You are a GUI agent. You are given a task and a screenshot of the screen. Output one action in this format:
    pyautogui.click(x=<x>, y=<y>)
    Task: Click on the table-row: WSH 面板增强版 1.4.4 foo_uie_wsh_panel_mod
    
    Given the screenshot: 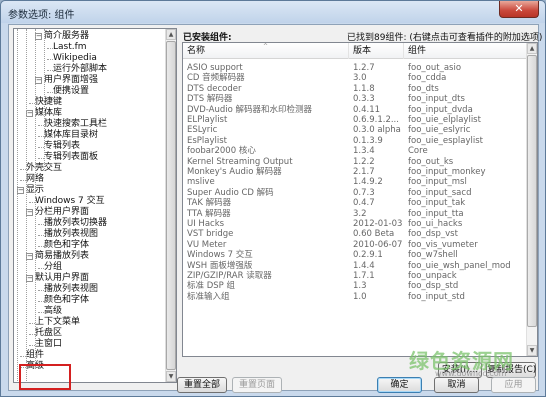 What is the action you would take?
    pyautogui.click(x=355, y=266)
    